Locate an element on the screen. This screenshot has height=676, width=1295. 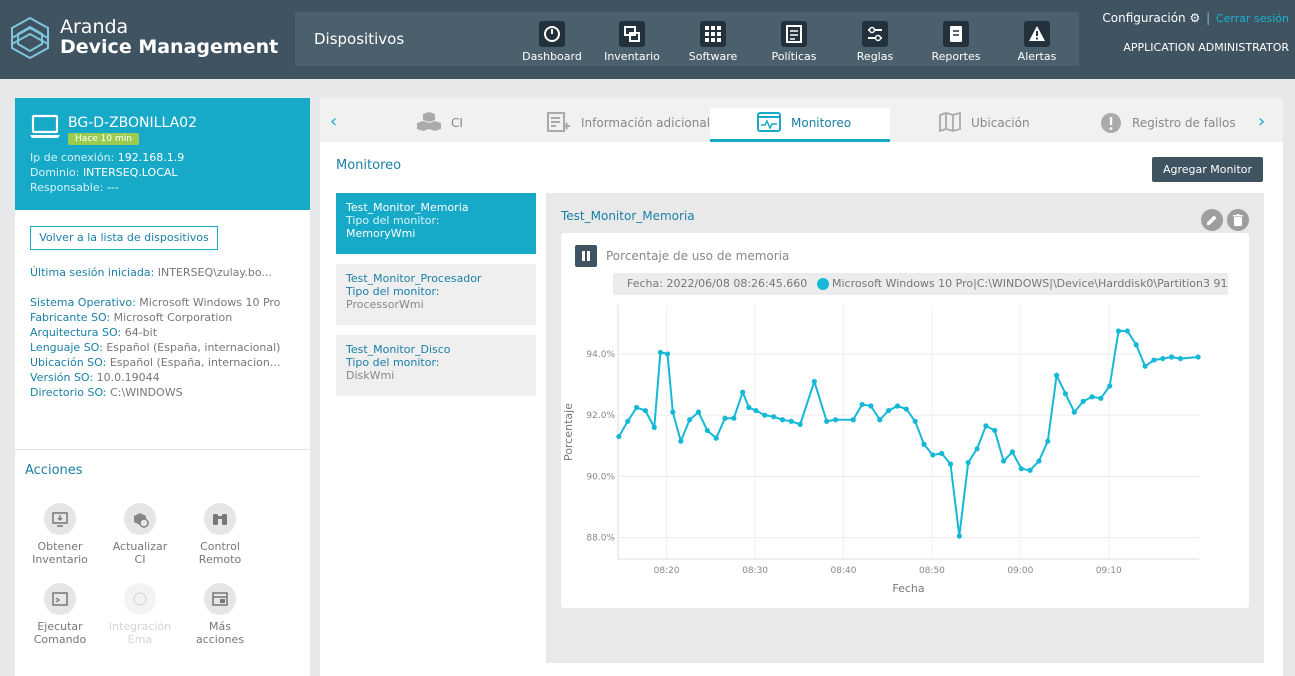
boxes-icon is located at coordinates (429, 121).